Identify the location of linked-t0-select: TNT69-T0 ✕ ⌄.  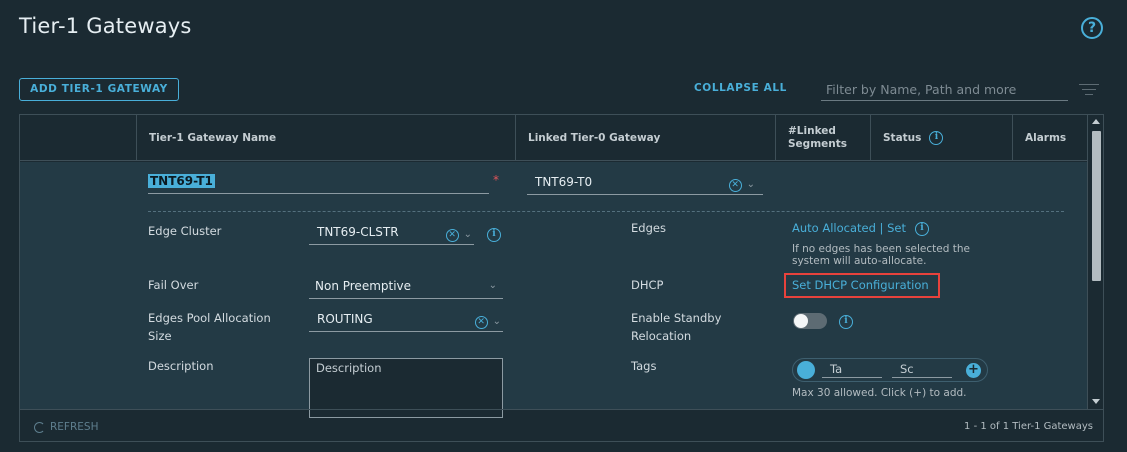
(645, 185).